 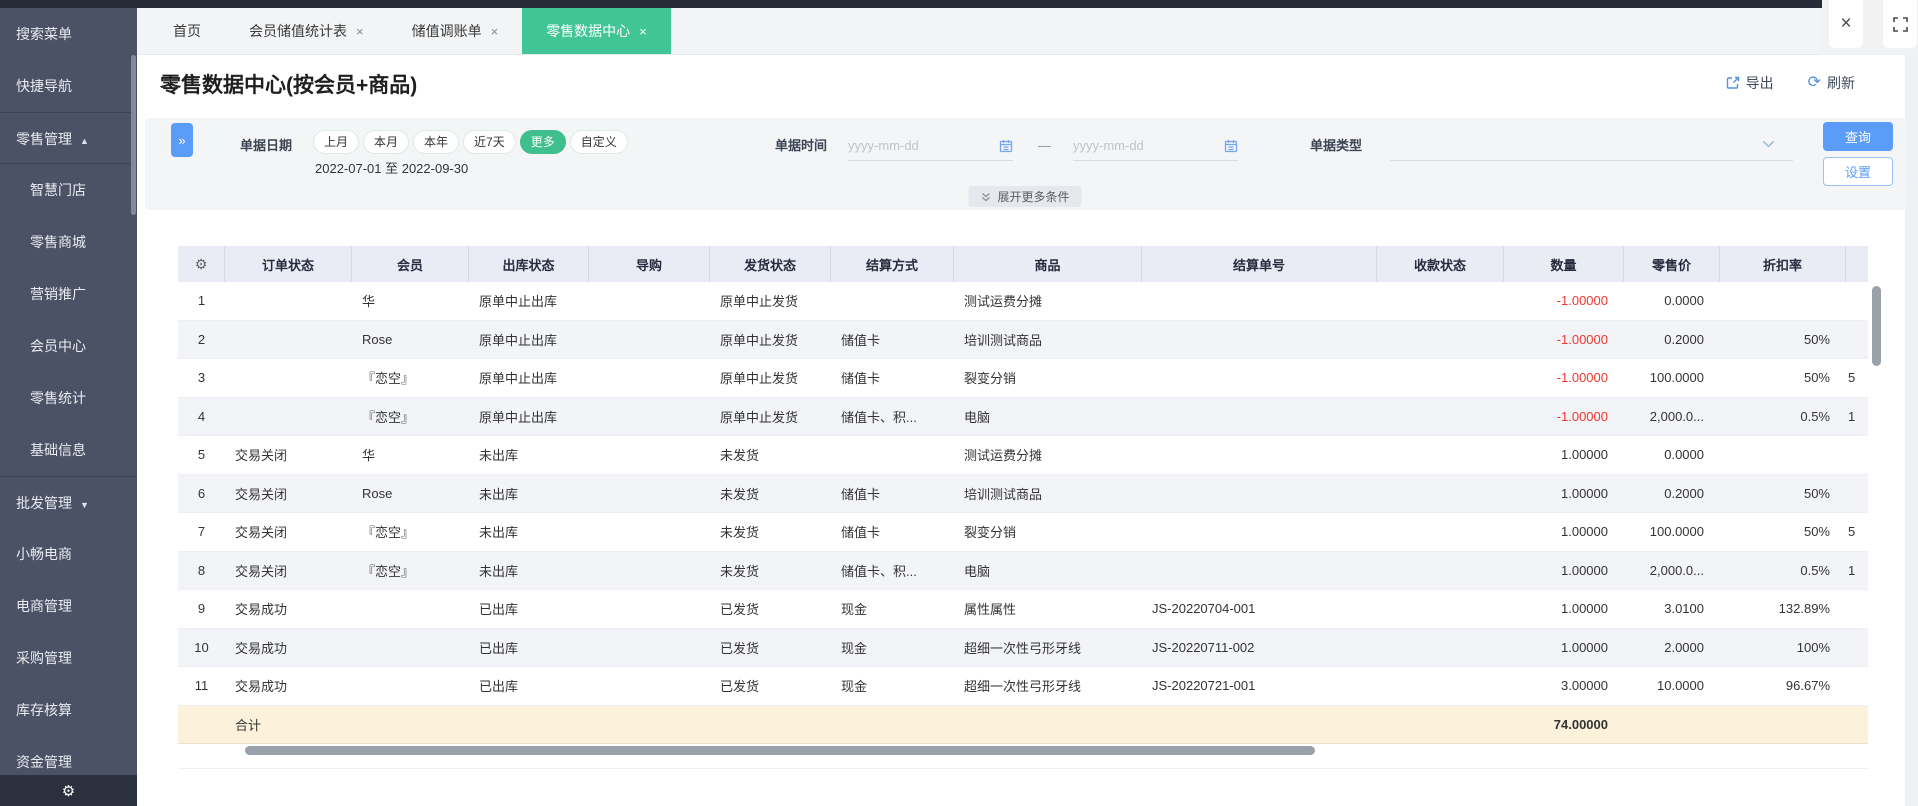 What do you see at coordinates (1900, 24) in the screenshot?
I see `fullscreen-icon` at bounding box center [1900, 24].